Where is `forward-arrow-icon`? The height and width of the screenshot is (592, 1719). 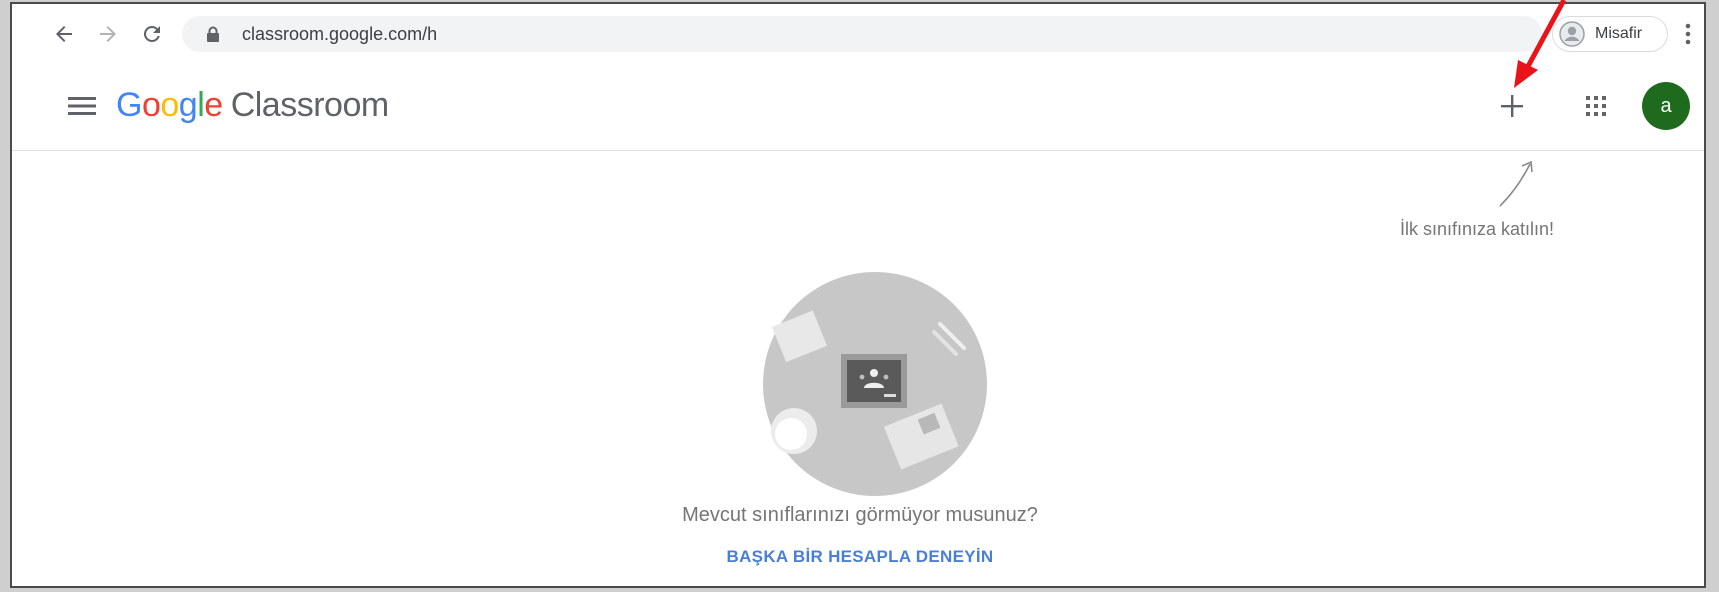 forward-arrow-icon is located at coordinates (108, 34).